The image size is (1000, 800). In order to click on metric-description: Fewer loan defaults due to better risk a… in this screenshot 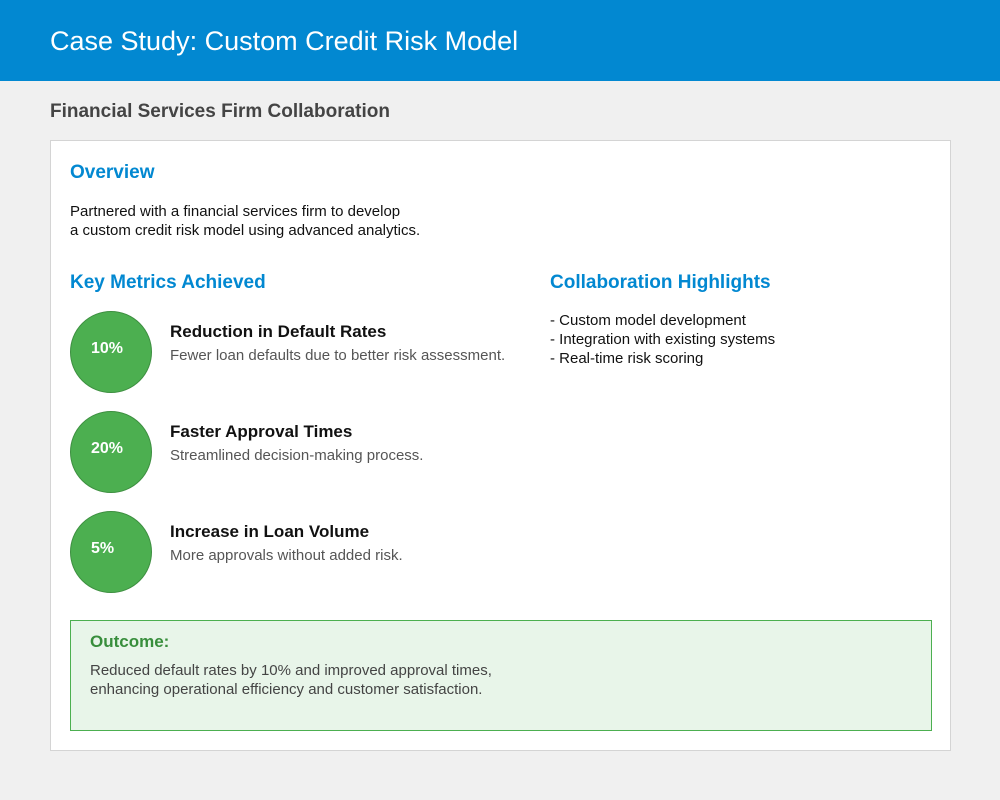, I will do `click(338, 355)`.